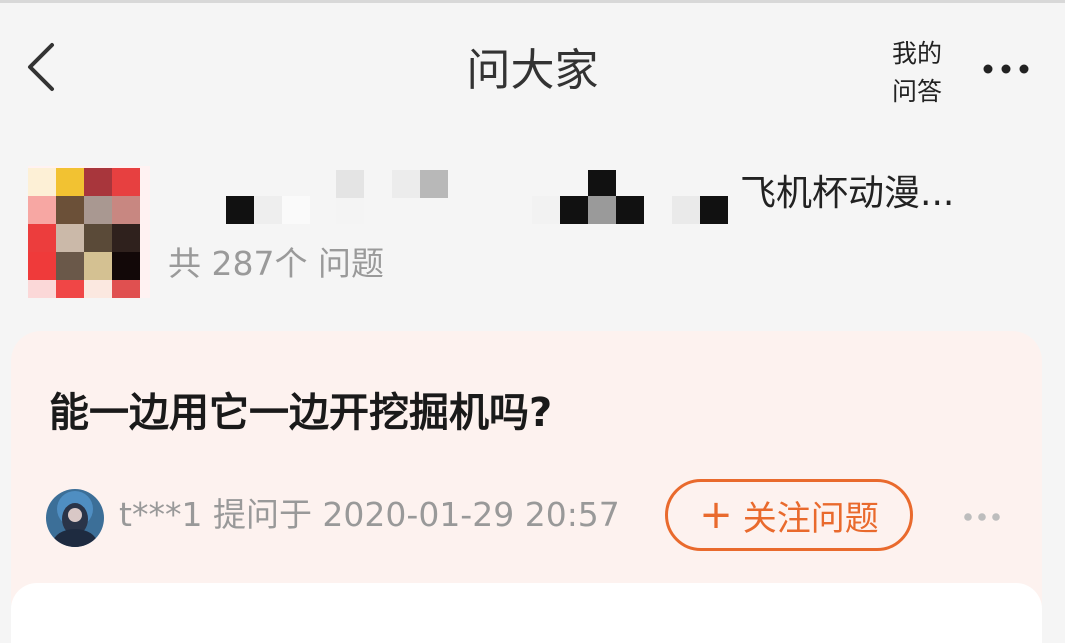 This screenshot has height=643, width=1065. Describe the element at coordinates (917, 53) in the screenshot. I see `my-qa-label-line1: 我的` at that location.